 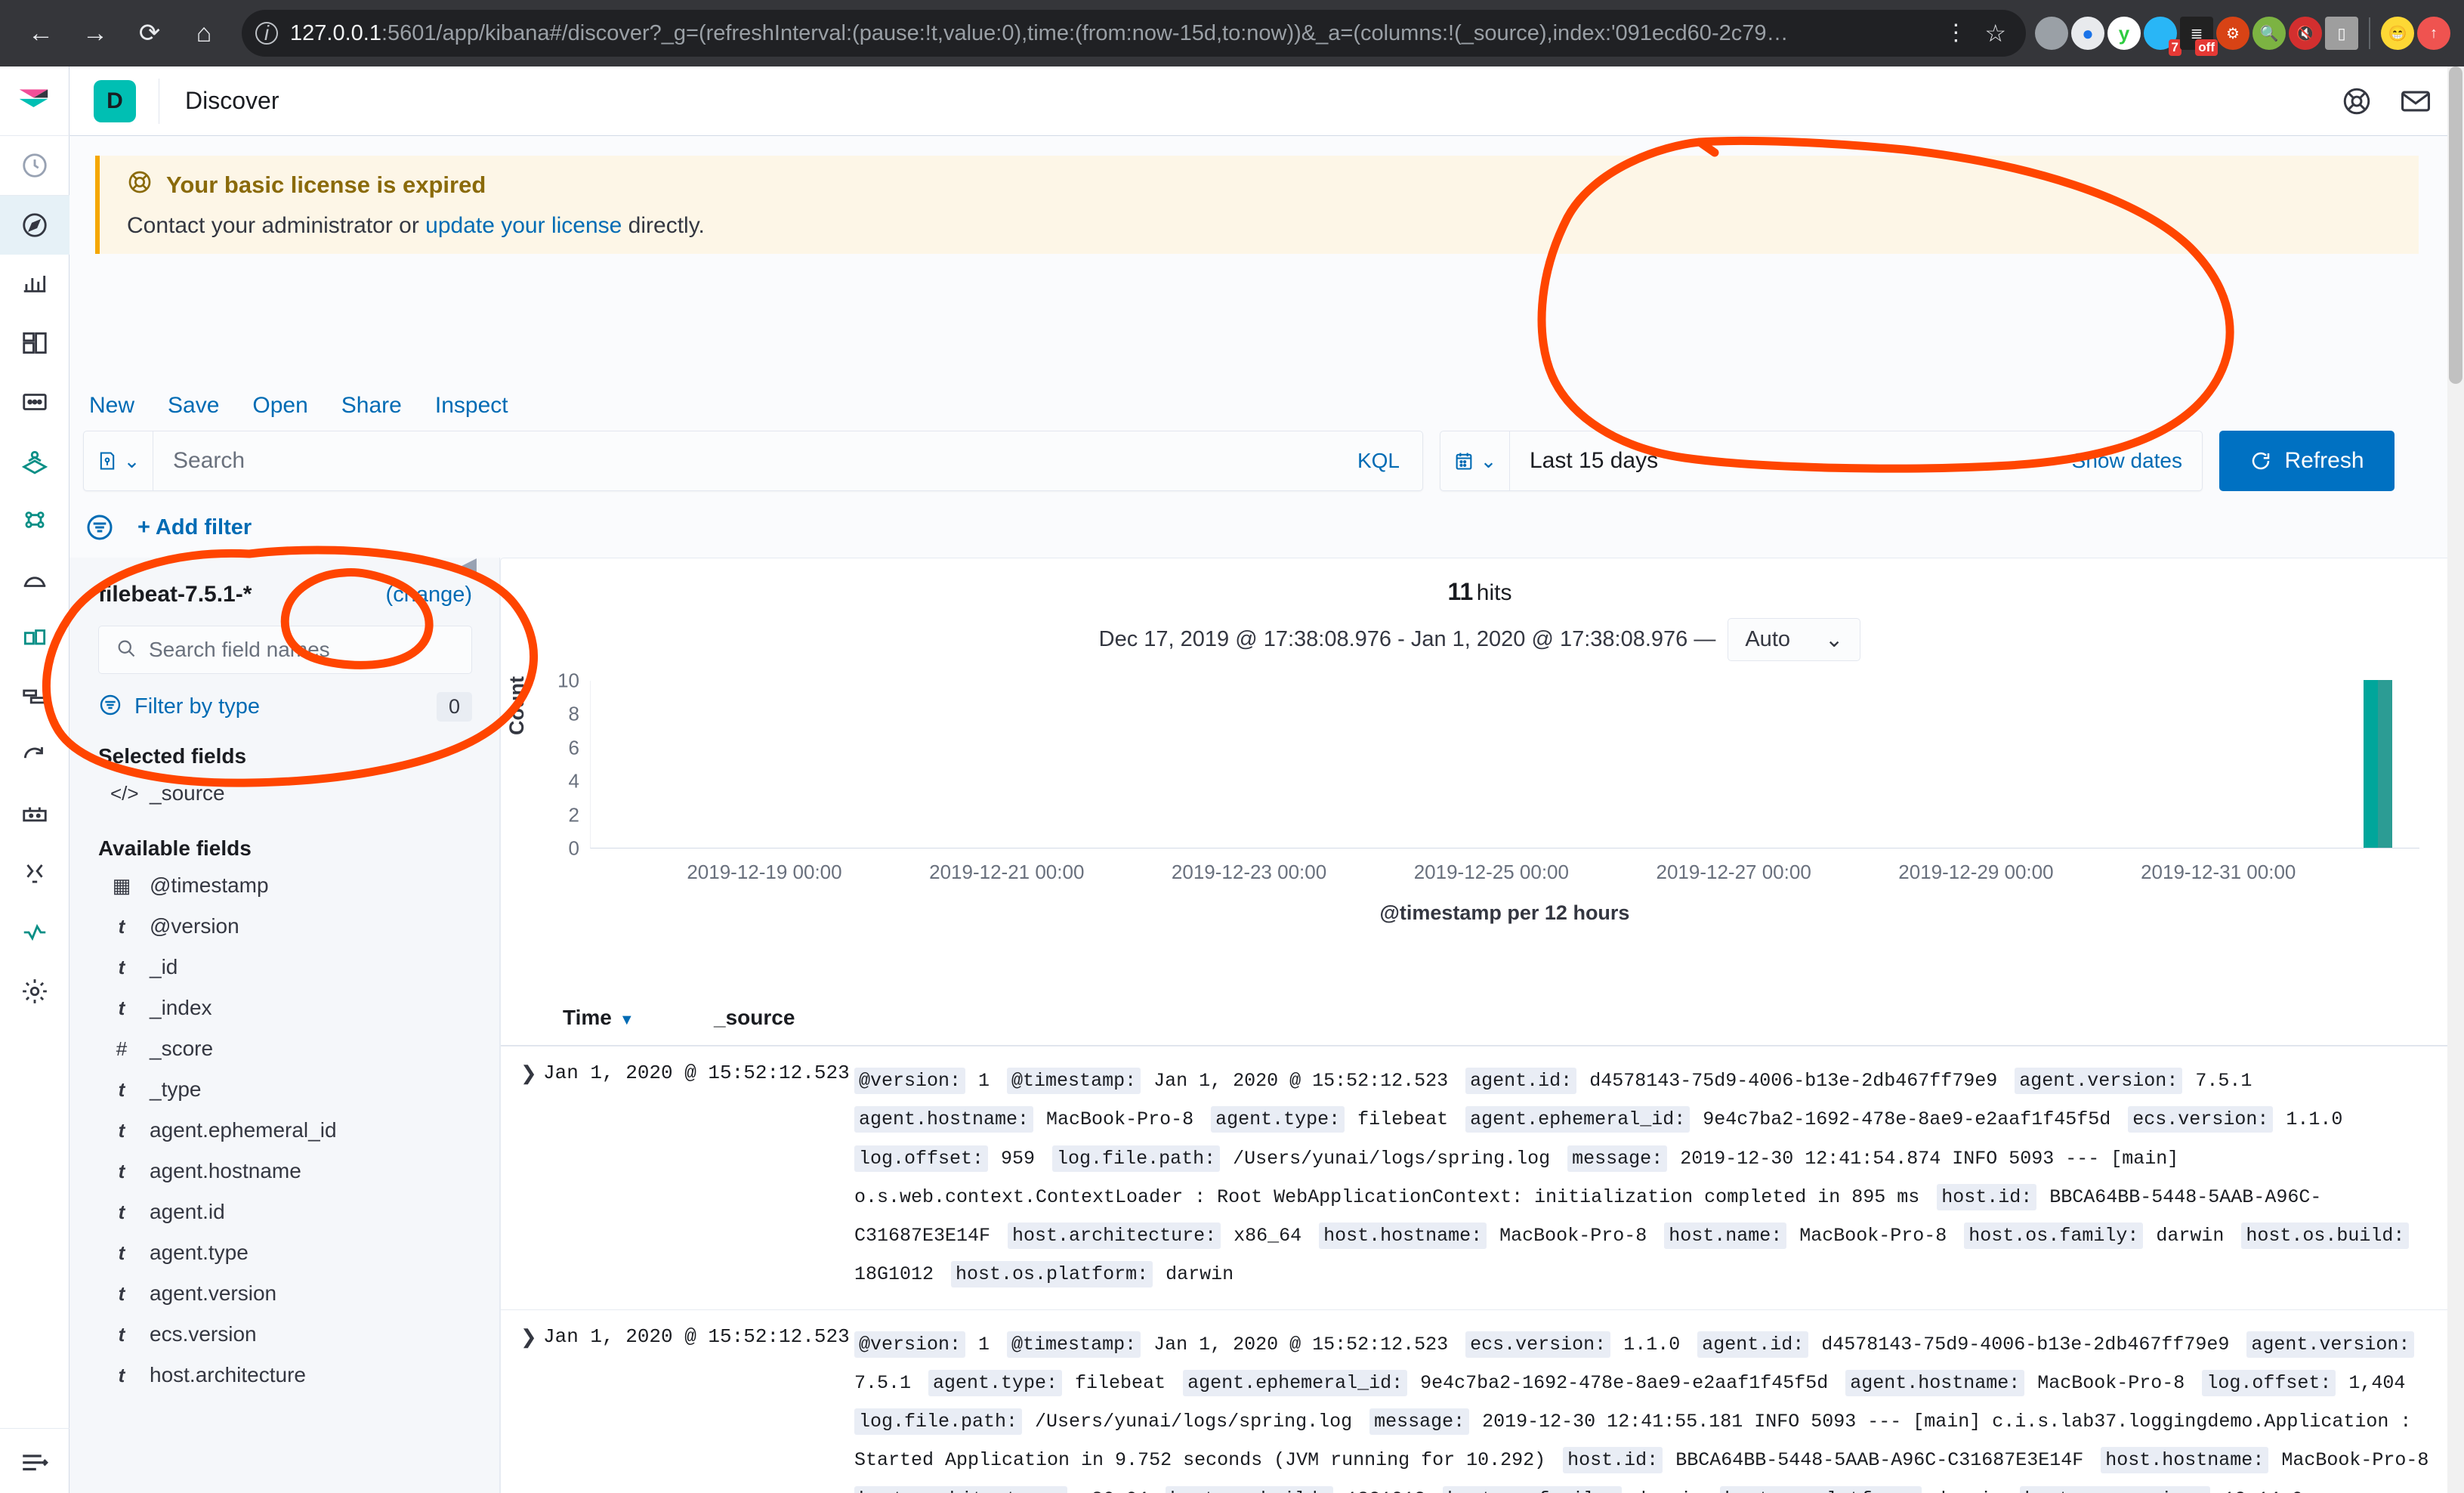 I want to click on field-item: t _id, so click(x=284, y=968).